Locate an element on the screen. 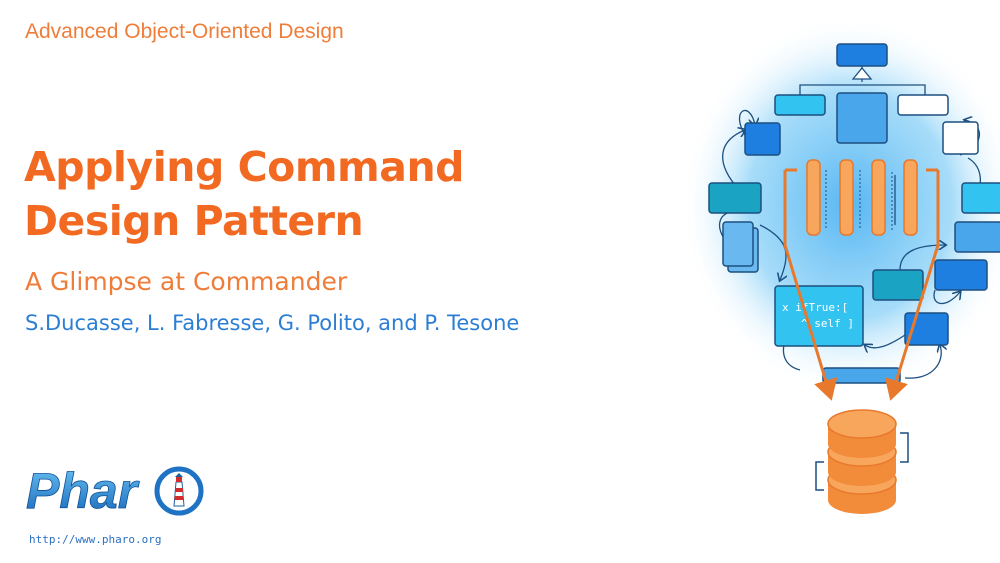  database-icon is located at coordinates (862, 461).